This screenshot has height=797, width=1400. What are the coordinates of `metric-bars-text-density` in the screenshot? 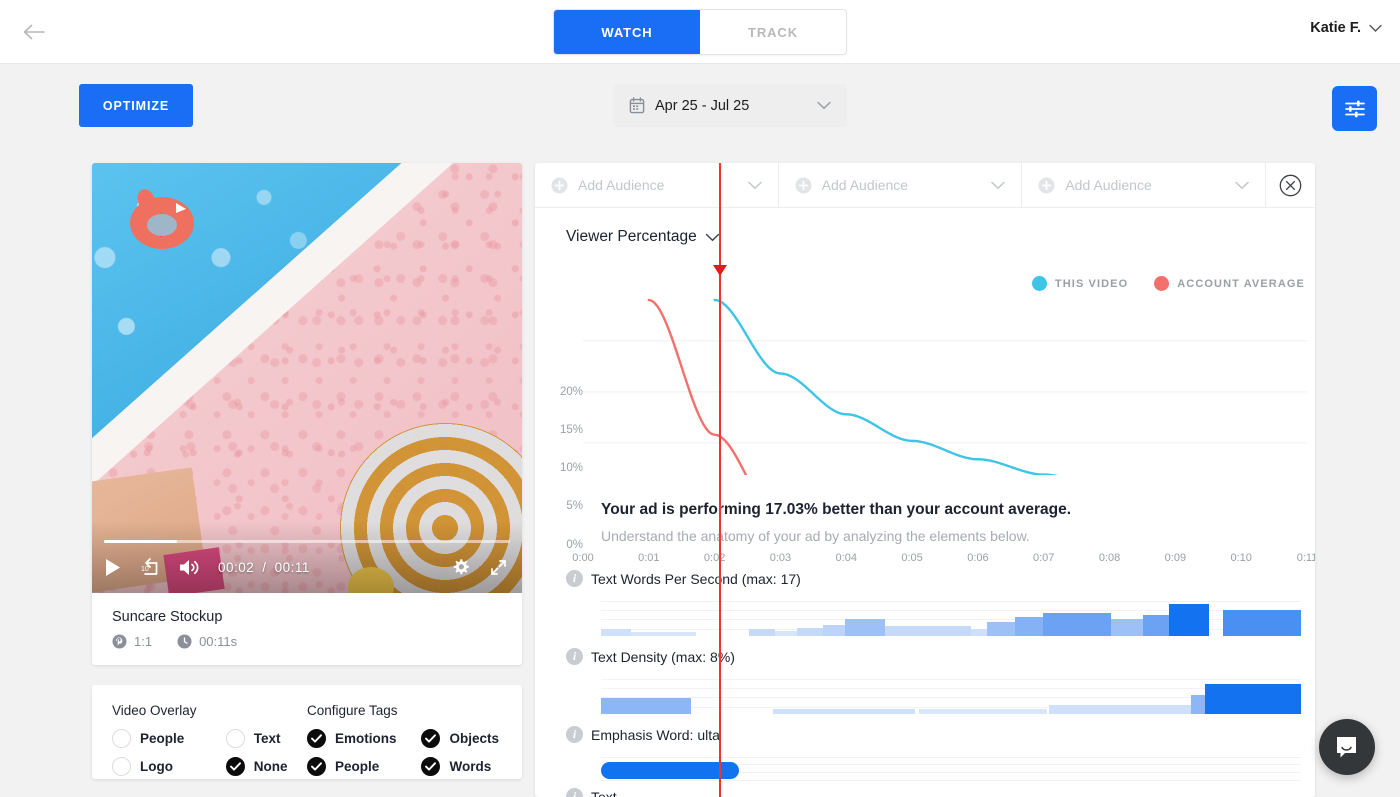 It's located at (951, 695).